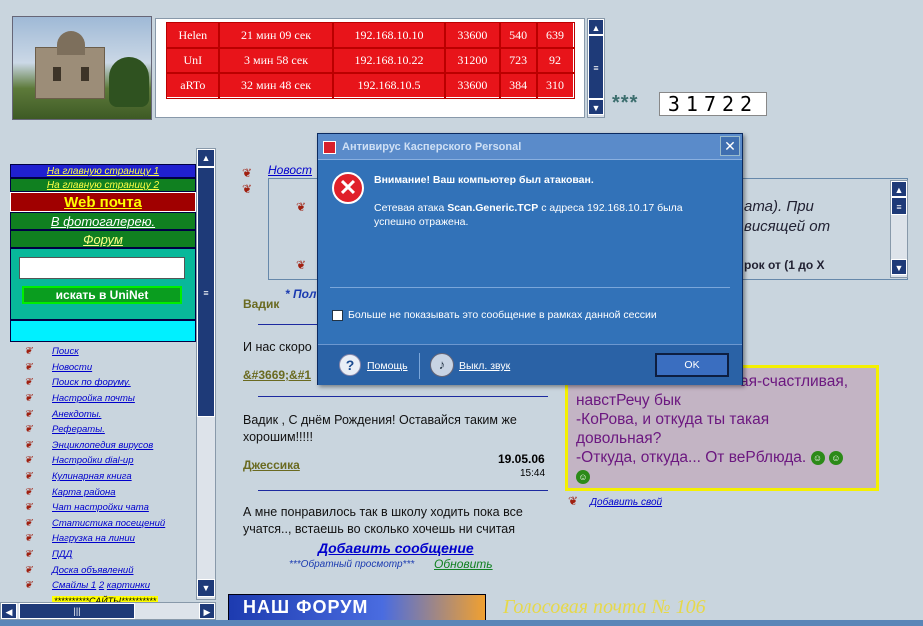 The width and height of the screenshot is (923, 626). Describe the element at coordinates (92, 460) in the screenshot. I see `link-dialup: Настройки dial-up` at that location.